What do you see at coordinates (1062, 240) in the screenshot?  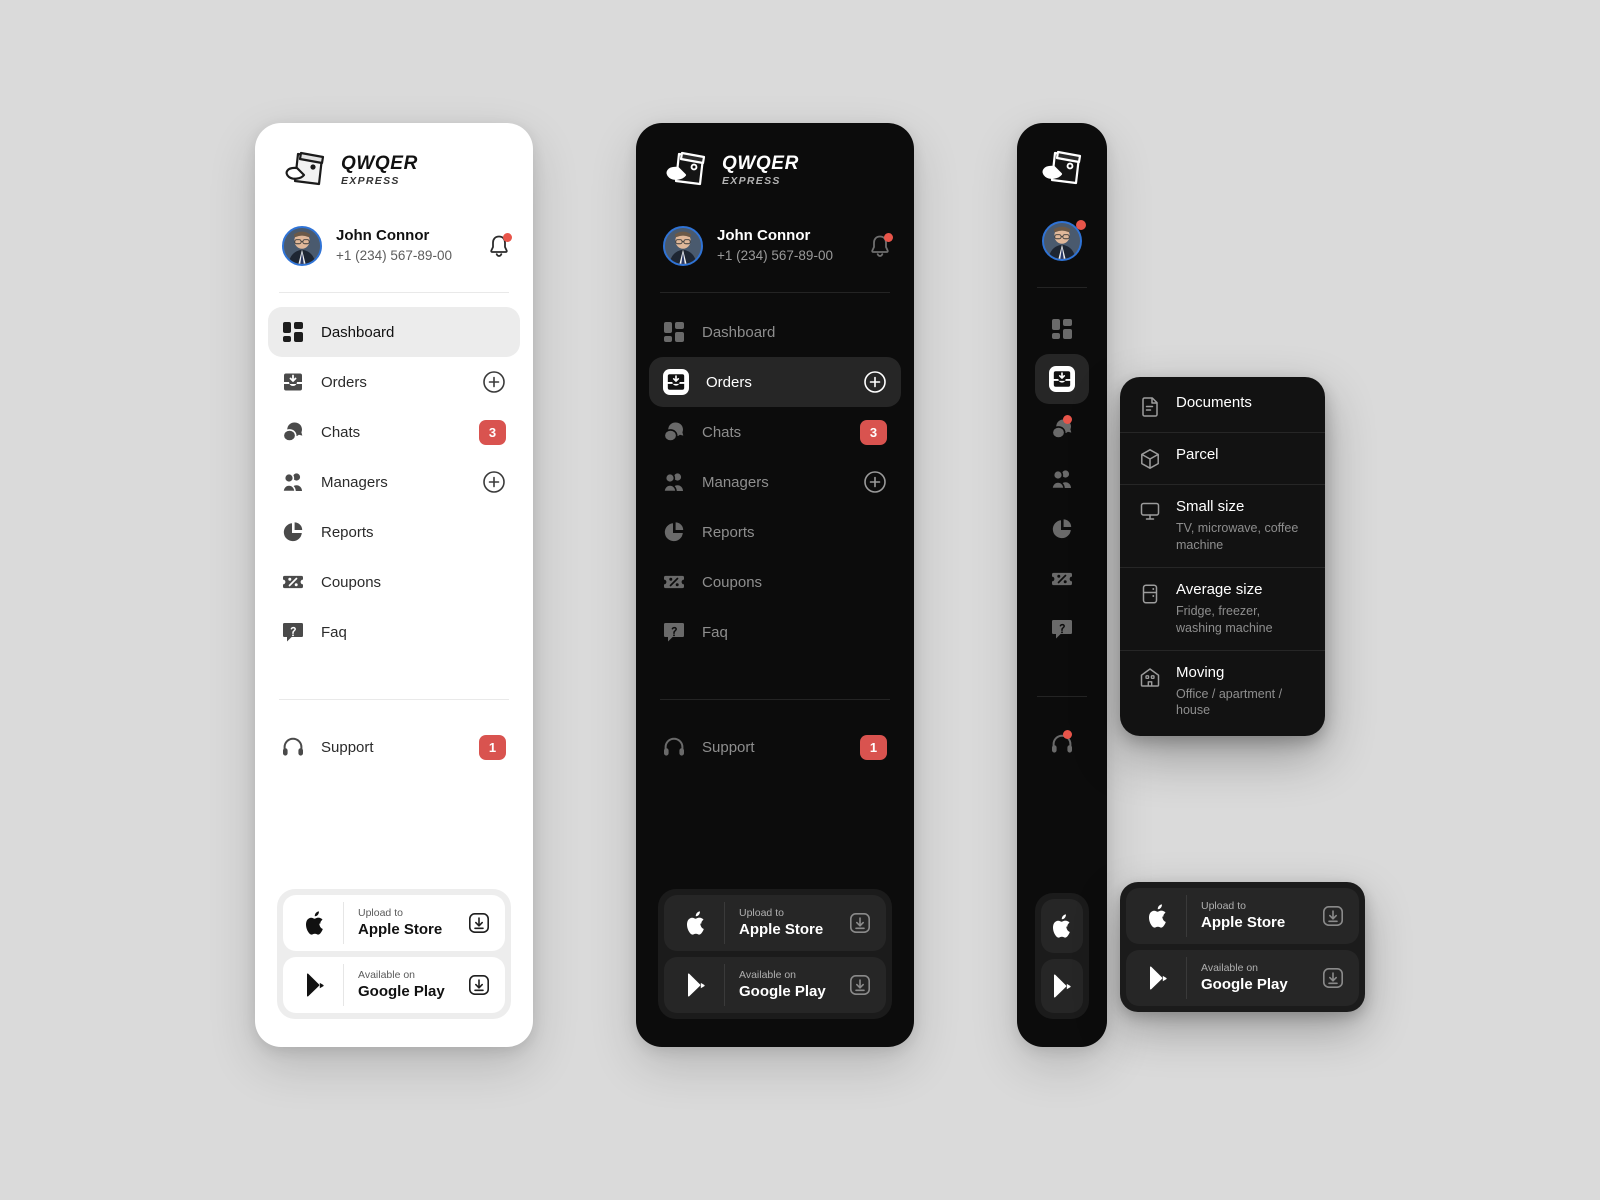 I see `user-profile-rail` at bounding box center [1062, 240].